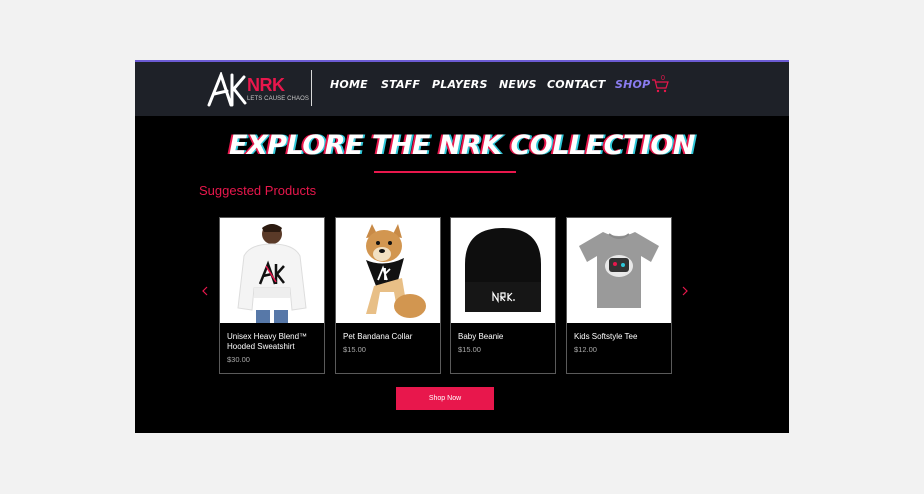 This screenshot has height=494, width=924. Describe the element at coordinates (445, 398) in the screenshot. I see `shop-now-button: Shop Now` at that location.